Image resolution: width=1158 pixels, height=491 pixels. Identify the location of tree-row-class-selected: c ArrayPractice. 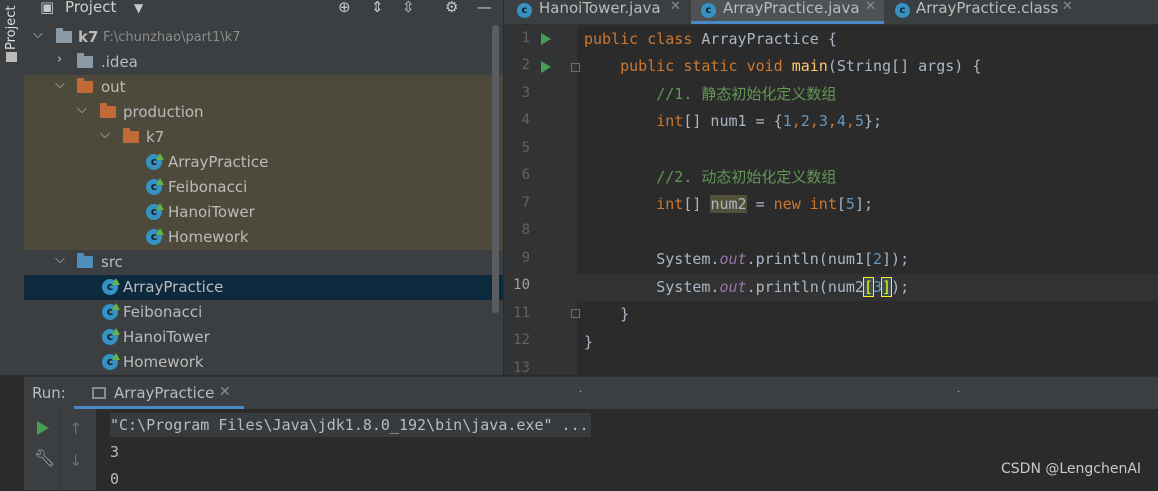
(263, 287).